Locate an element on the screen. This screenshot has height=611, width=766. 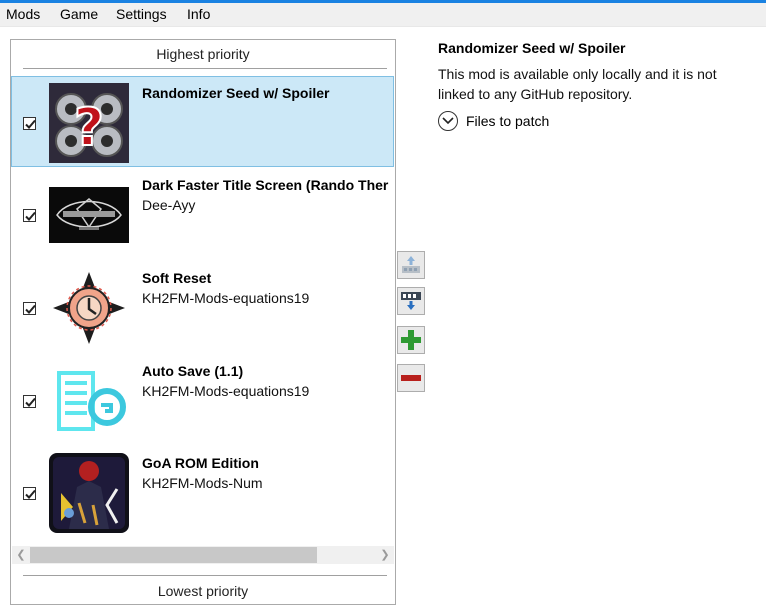
goa-rom-icon is located at coordinates (89, 493).